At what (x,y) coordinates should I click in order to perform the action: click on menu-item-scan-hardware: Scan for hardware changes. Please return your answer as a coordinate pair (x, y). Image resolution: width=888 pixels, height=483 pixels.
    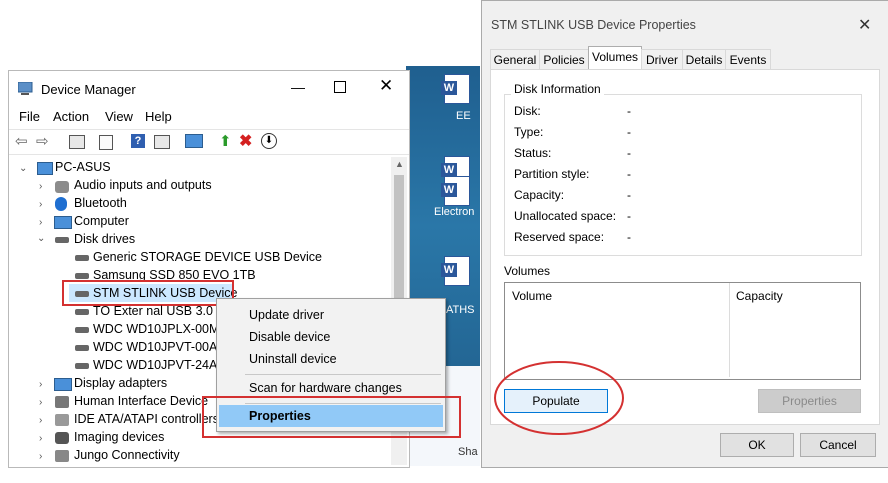
    Looking at the image, I should click on (325, 388).